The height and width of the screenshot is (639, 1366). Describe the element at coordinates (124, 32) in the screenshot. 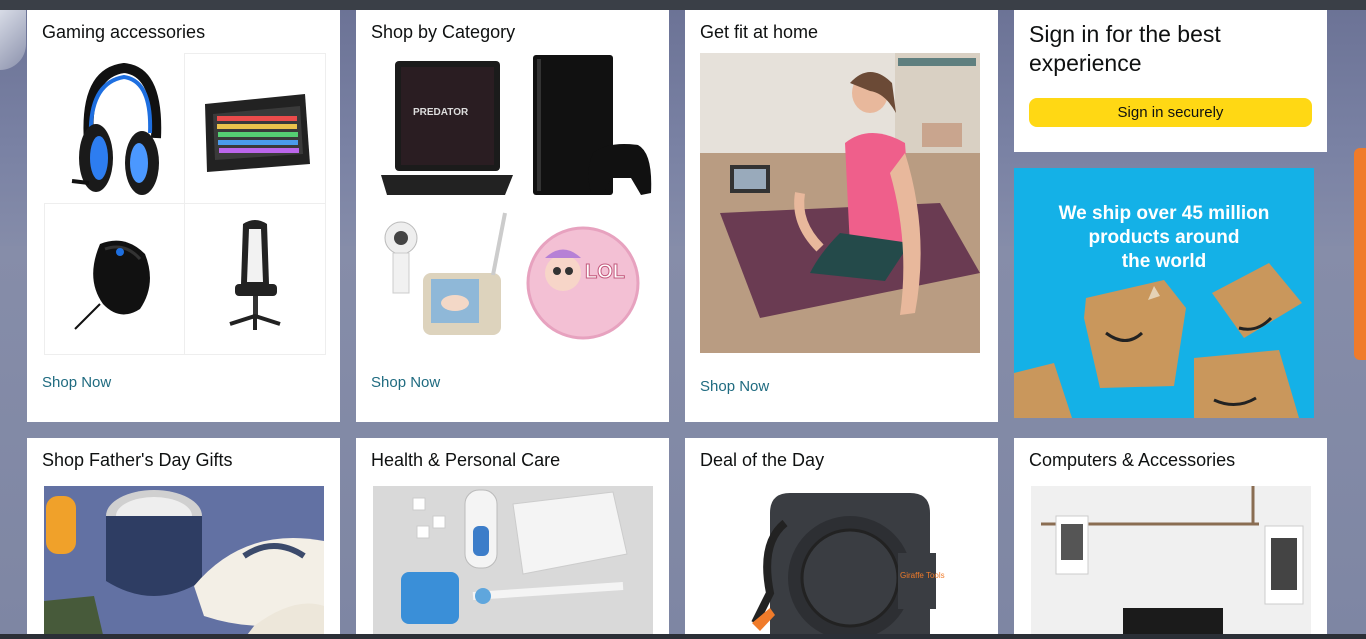

I see `card-title: Gaming accessories` at that location.